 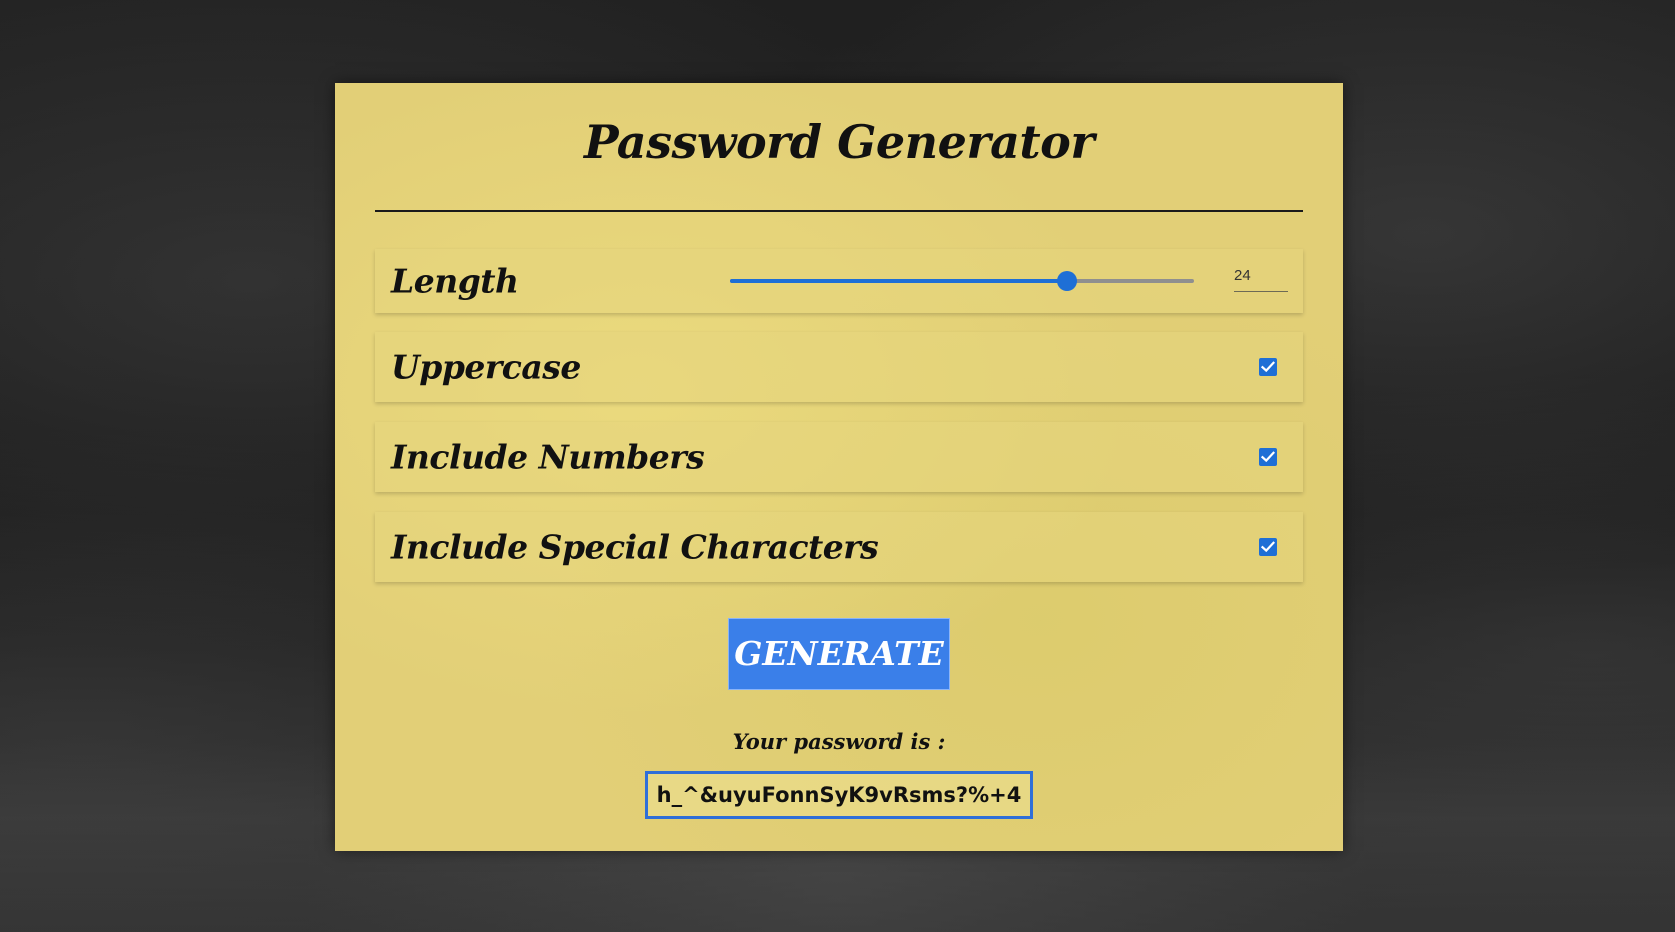 I want to click on uppercase-label: Uppercase, so click(x=486, y=367).